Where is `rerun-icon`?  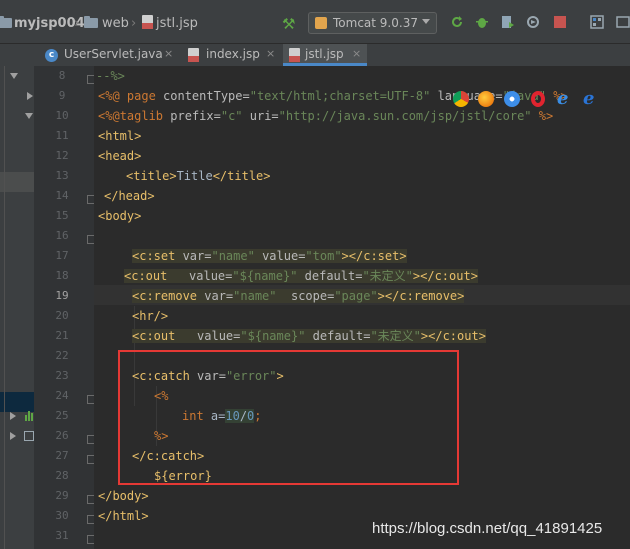 rerun-icon is located at coordinates (457, 22).